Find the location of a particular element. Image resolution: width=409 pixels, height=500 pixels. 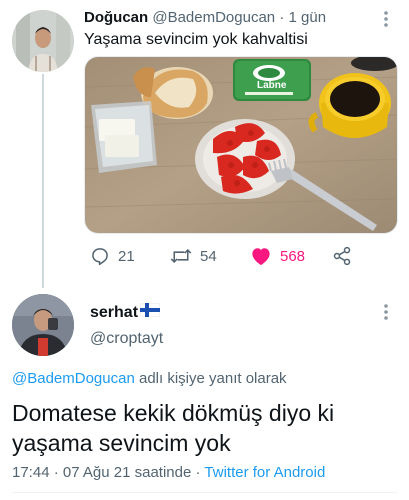

tweet-time: 17:44 is located at coordinates (31, 472).